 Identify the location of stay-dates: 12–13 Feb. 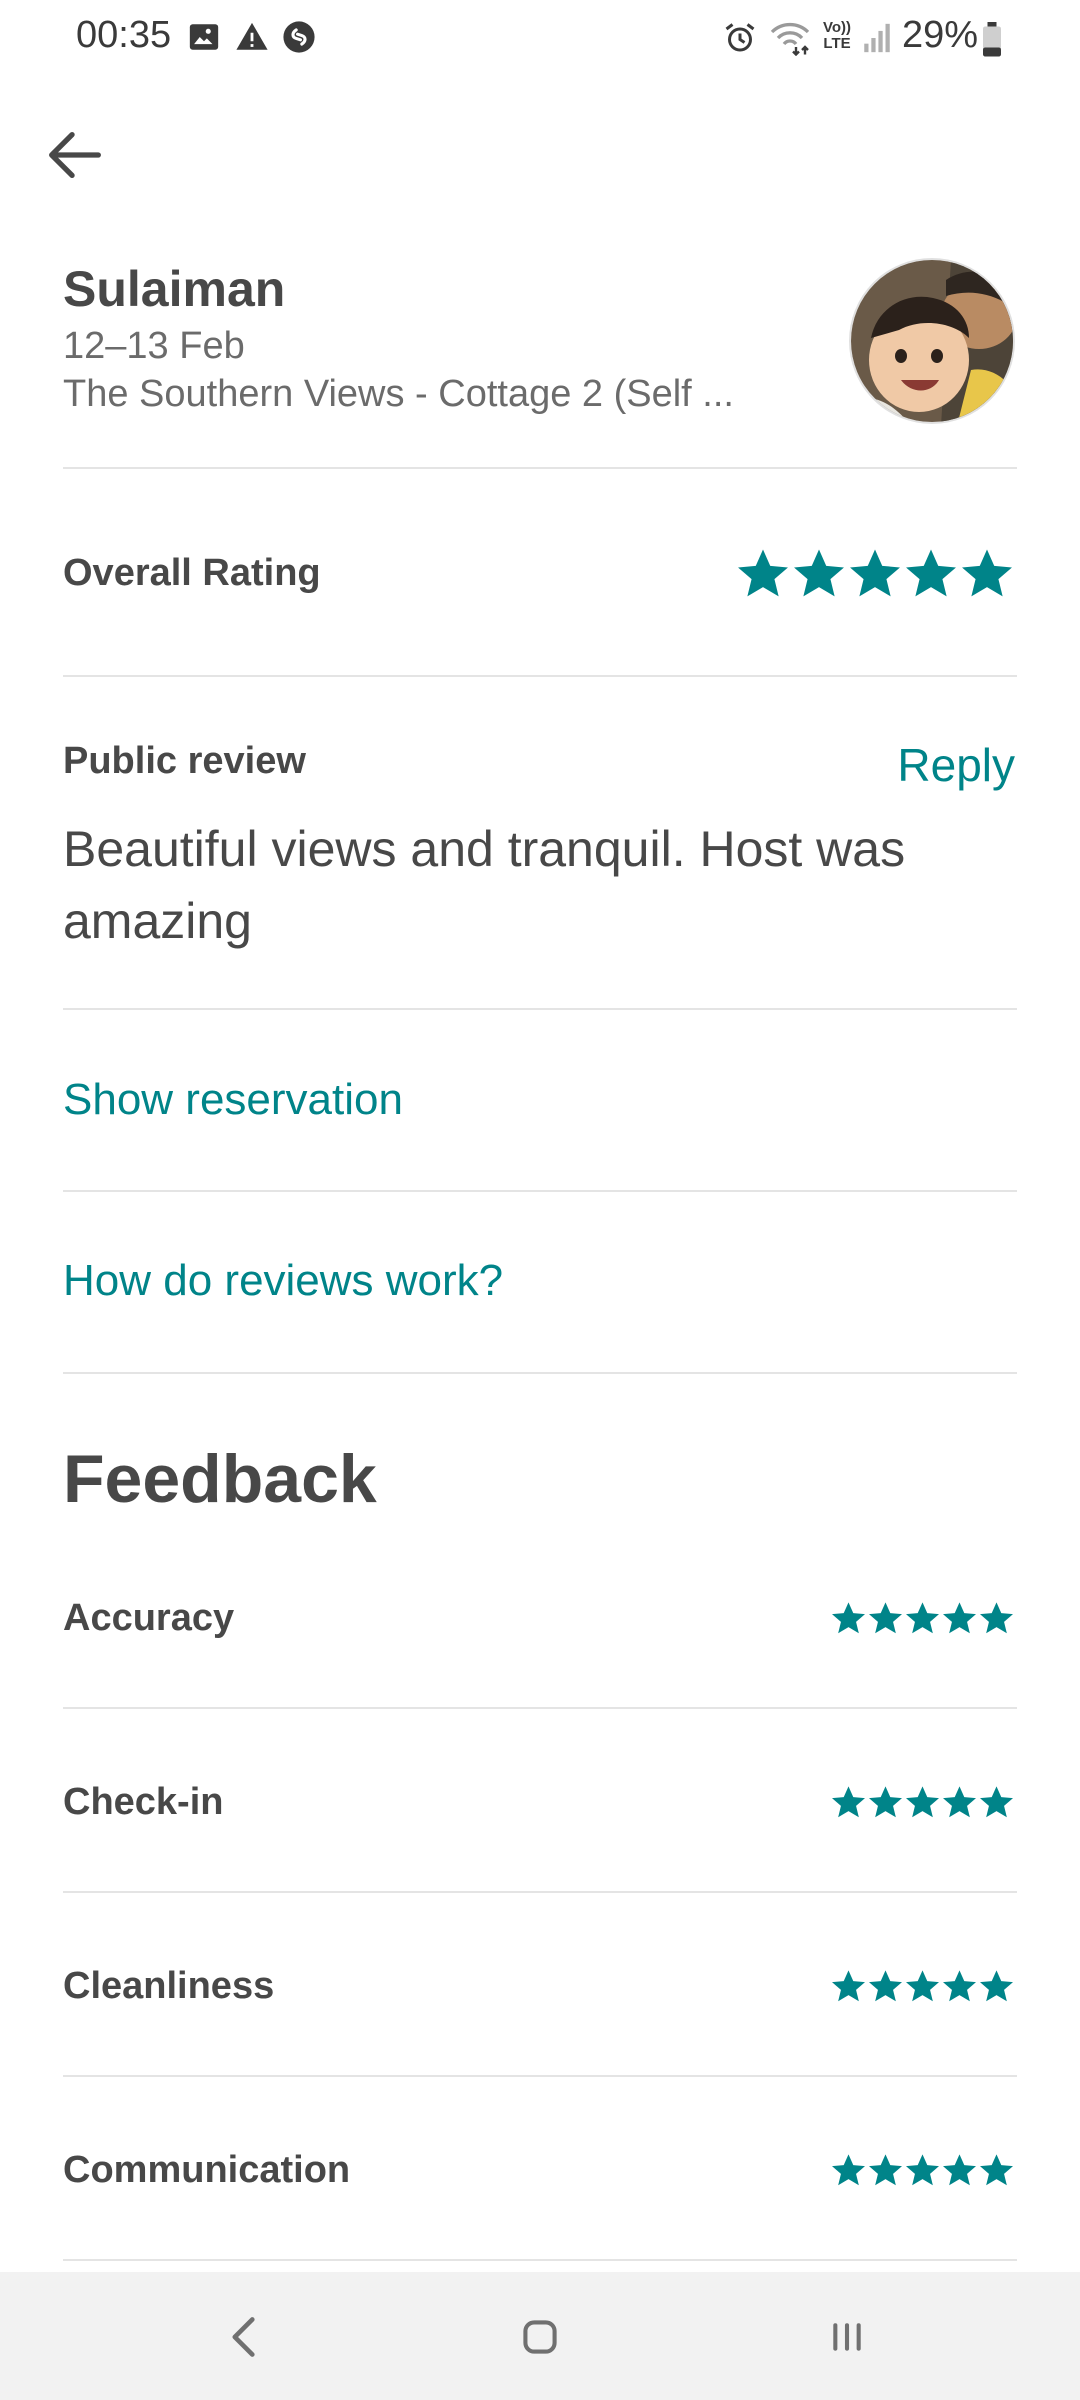
(154, 346).